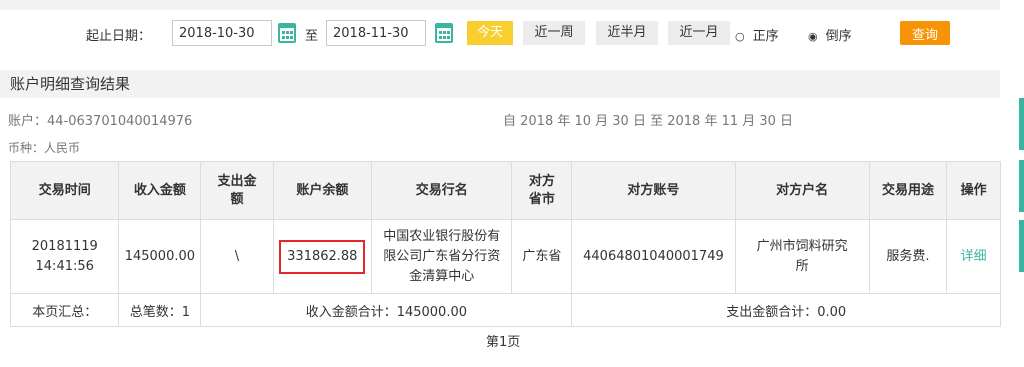  I want to click on summary-label: 本页汇总：, so click(64, 310).